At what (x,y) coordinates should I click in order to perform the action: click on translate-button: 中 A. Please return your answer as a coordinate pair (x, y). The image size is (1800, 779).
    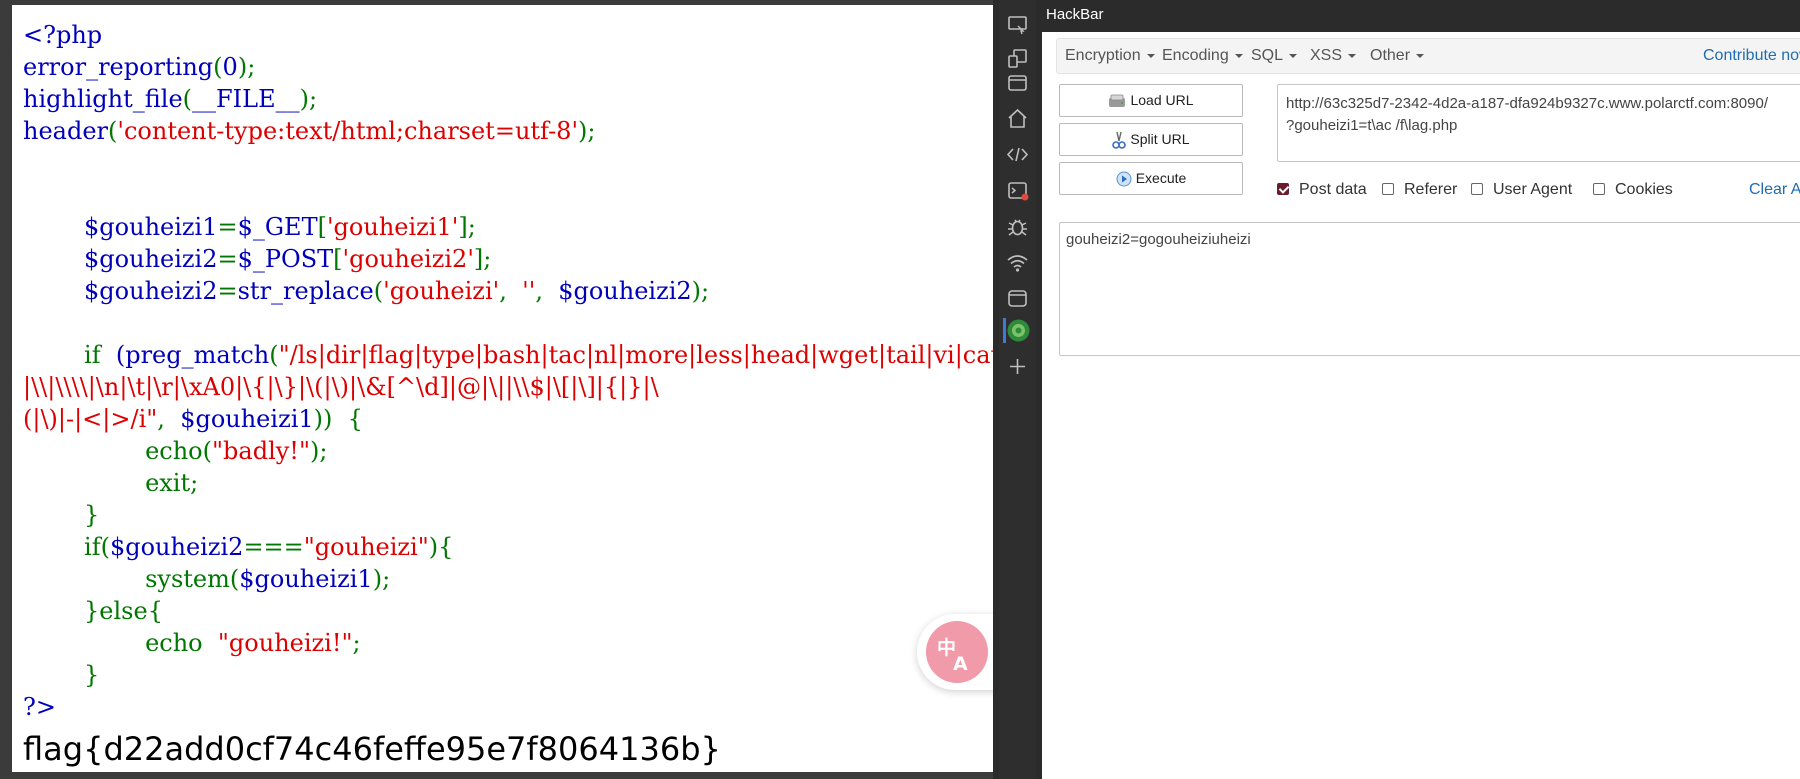
    Looking at the image, I should click on (955, 652).